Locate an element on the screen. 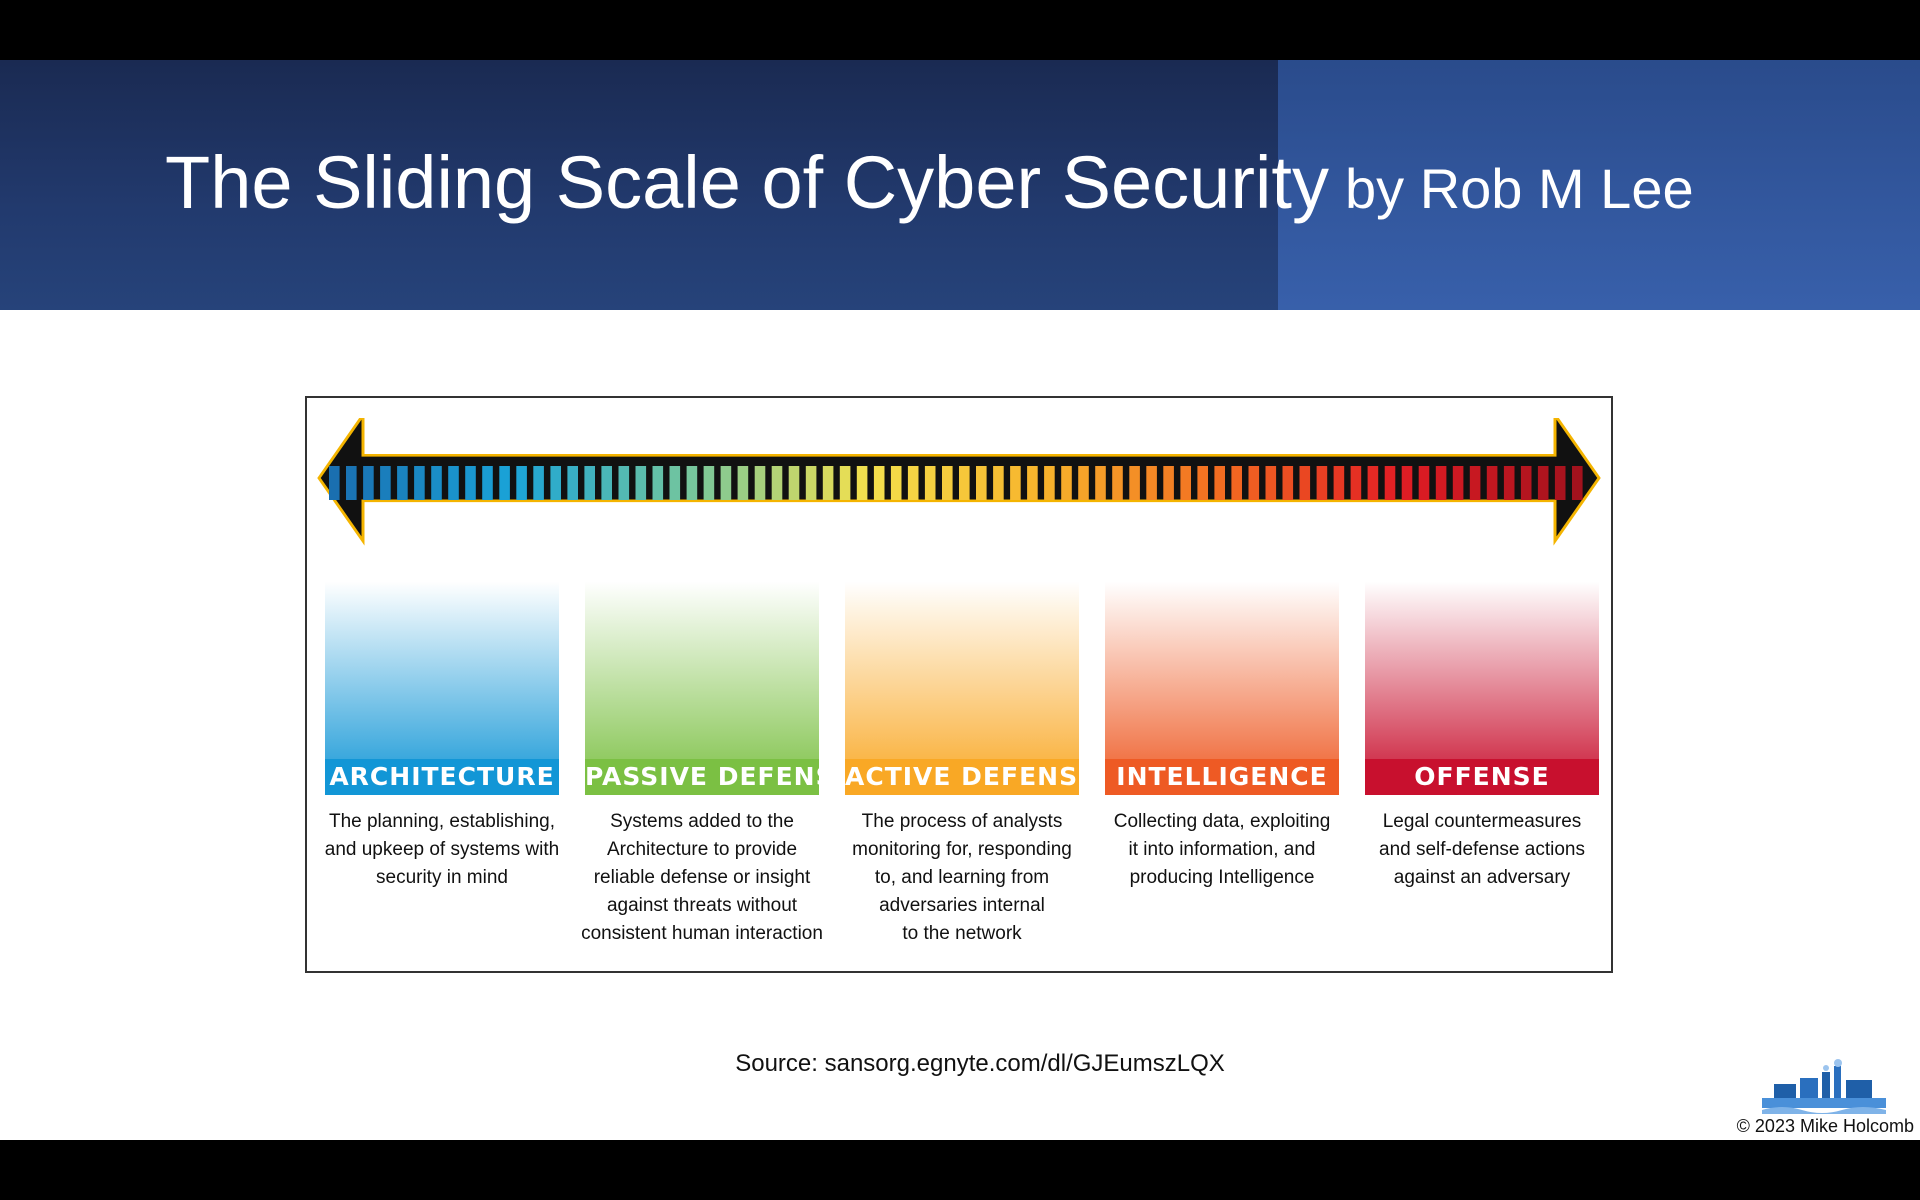 The height and width of the screenshot is (1200, 1920). architecture-label: ARCHITECTURE is located at coordinates (442, 777).